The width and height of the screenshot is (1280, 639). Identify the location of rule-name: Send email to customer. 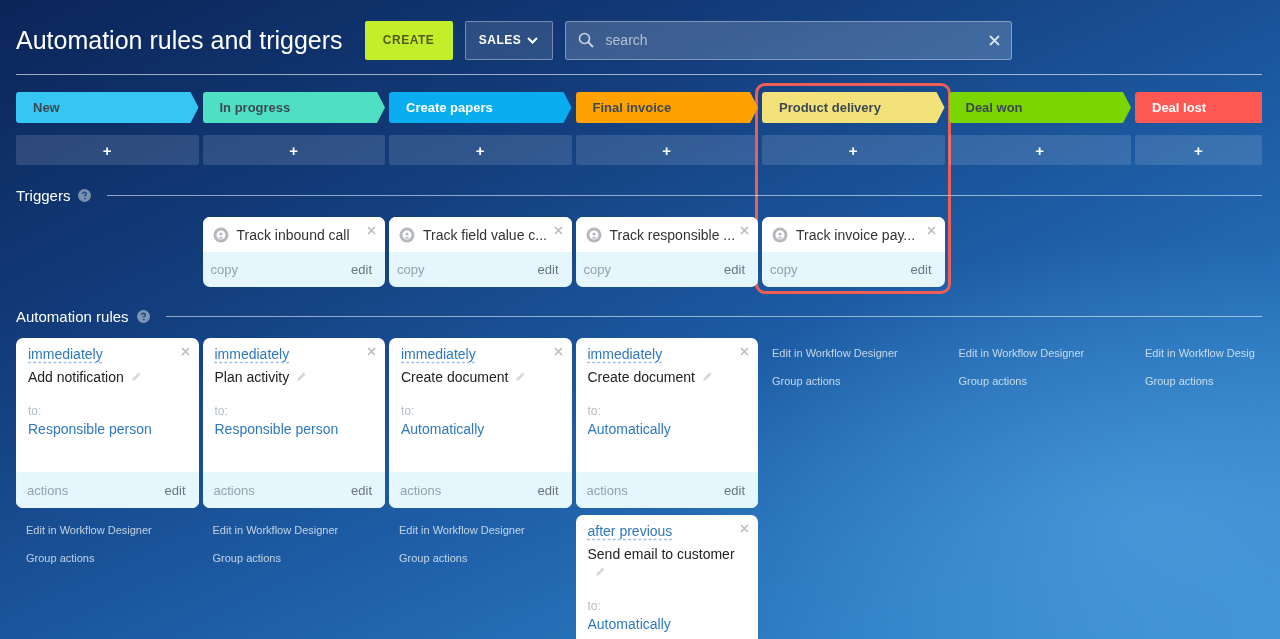
(661, 554).